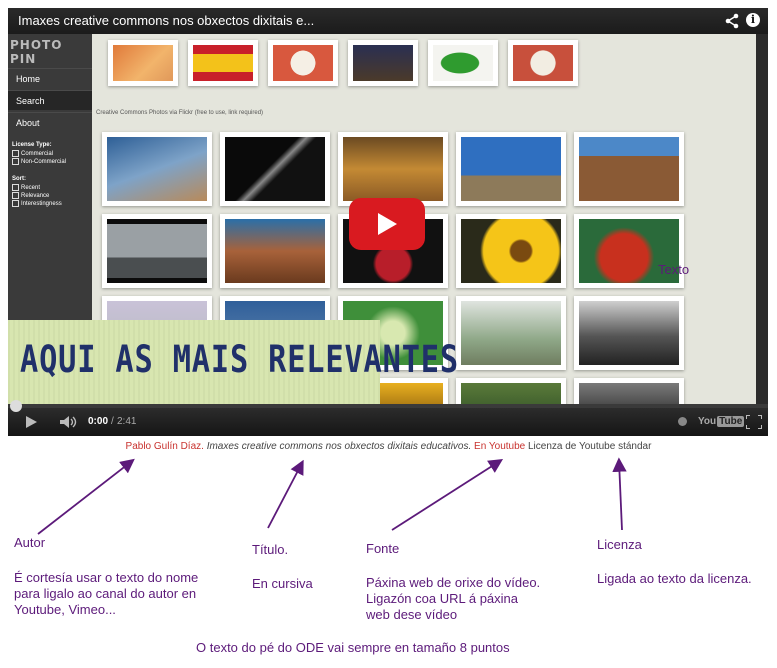  Describe the element at coordinates (388, 406) in the screenshot. I see `progress-bar` at that location.